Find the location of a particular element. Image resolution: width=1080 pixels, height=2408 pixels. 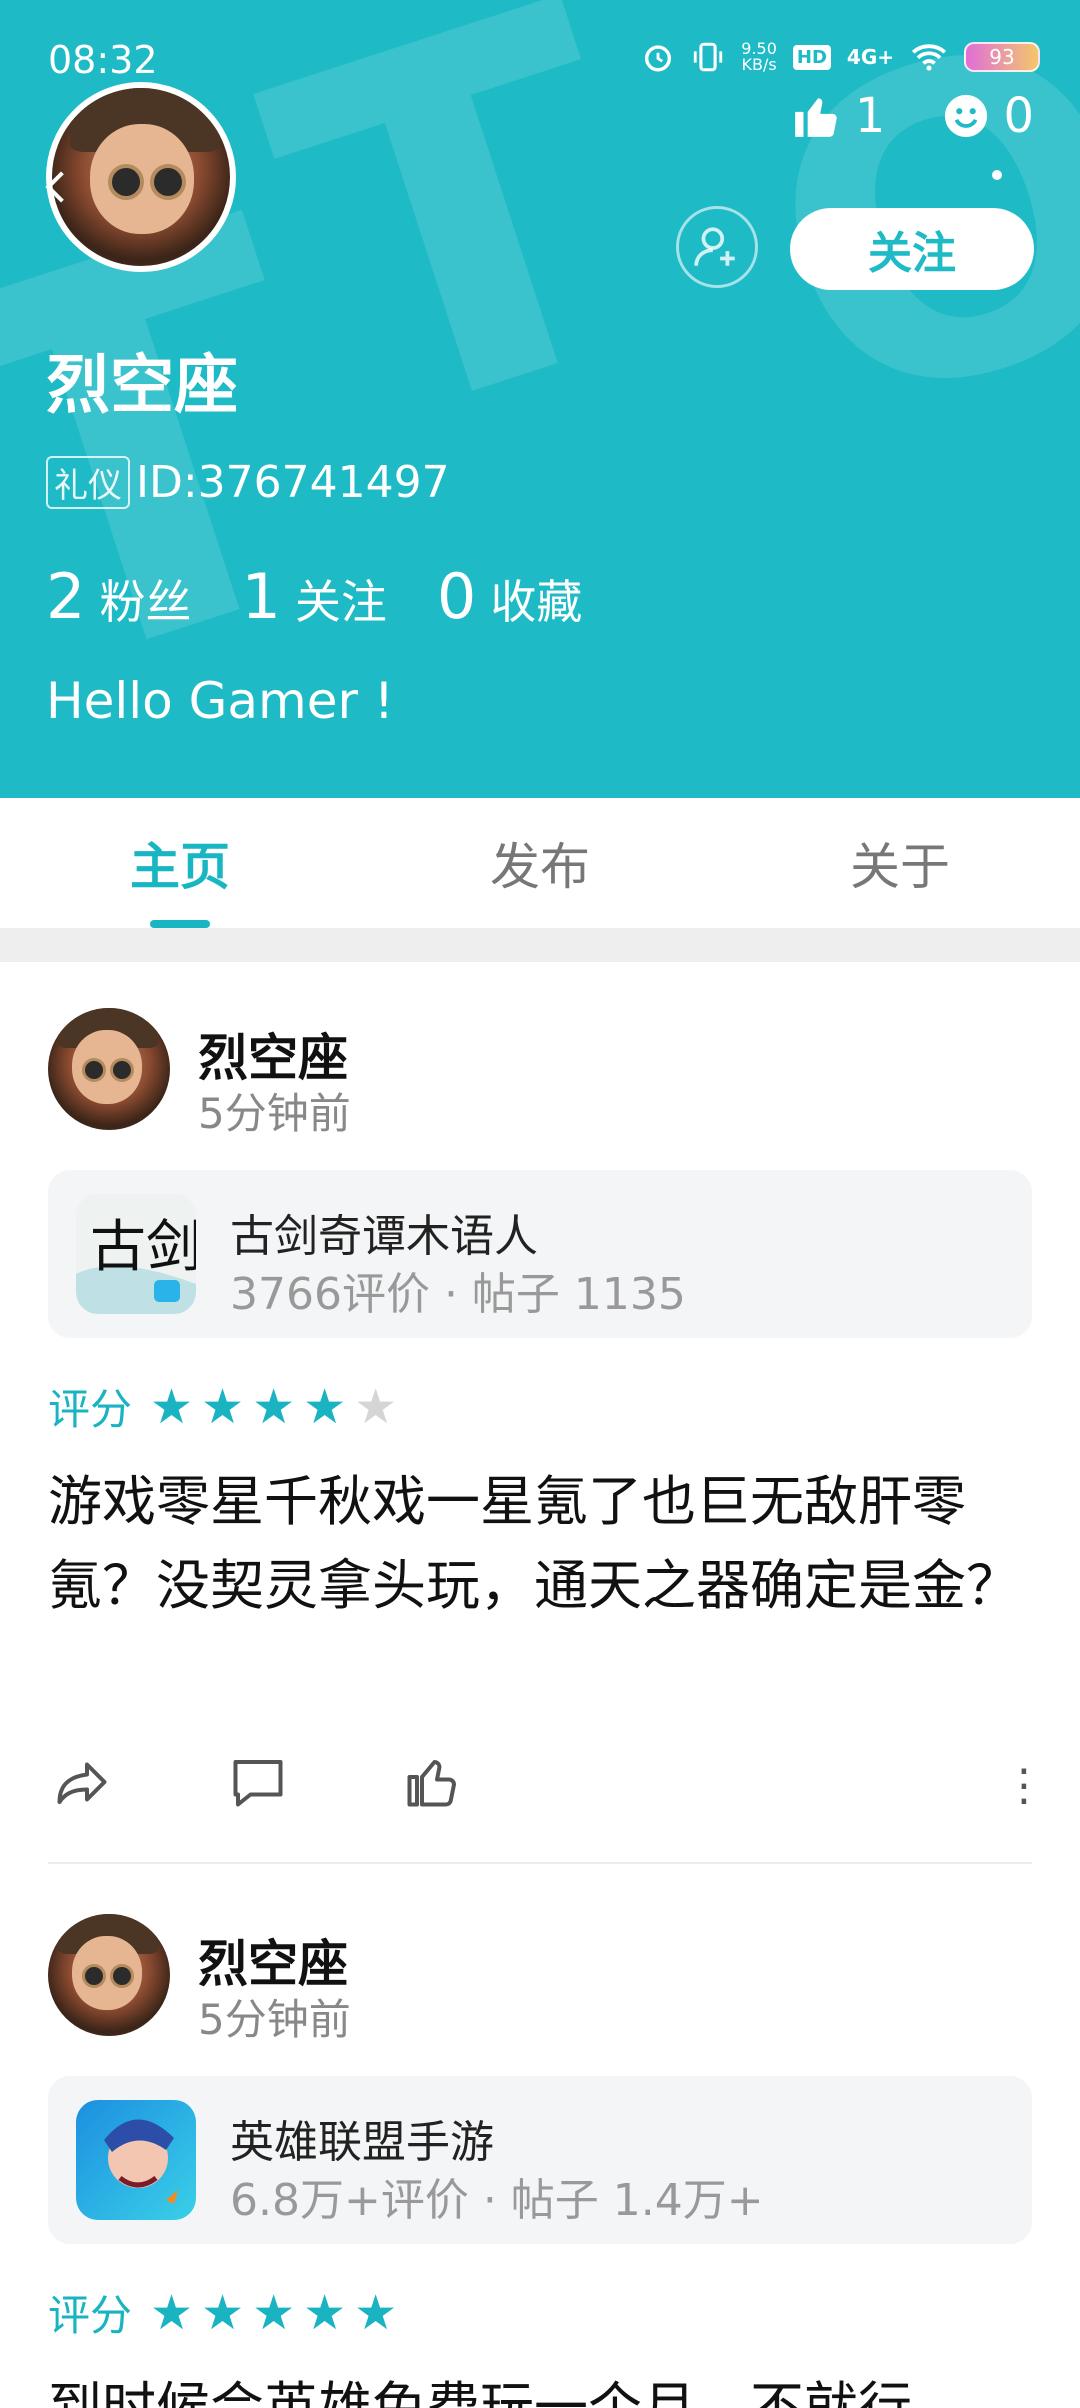

comment-icon is located at coordinates (258, 1782).